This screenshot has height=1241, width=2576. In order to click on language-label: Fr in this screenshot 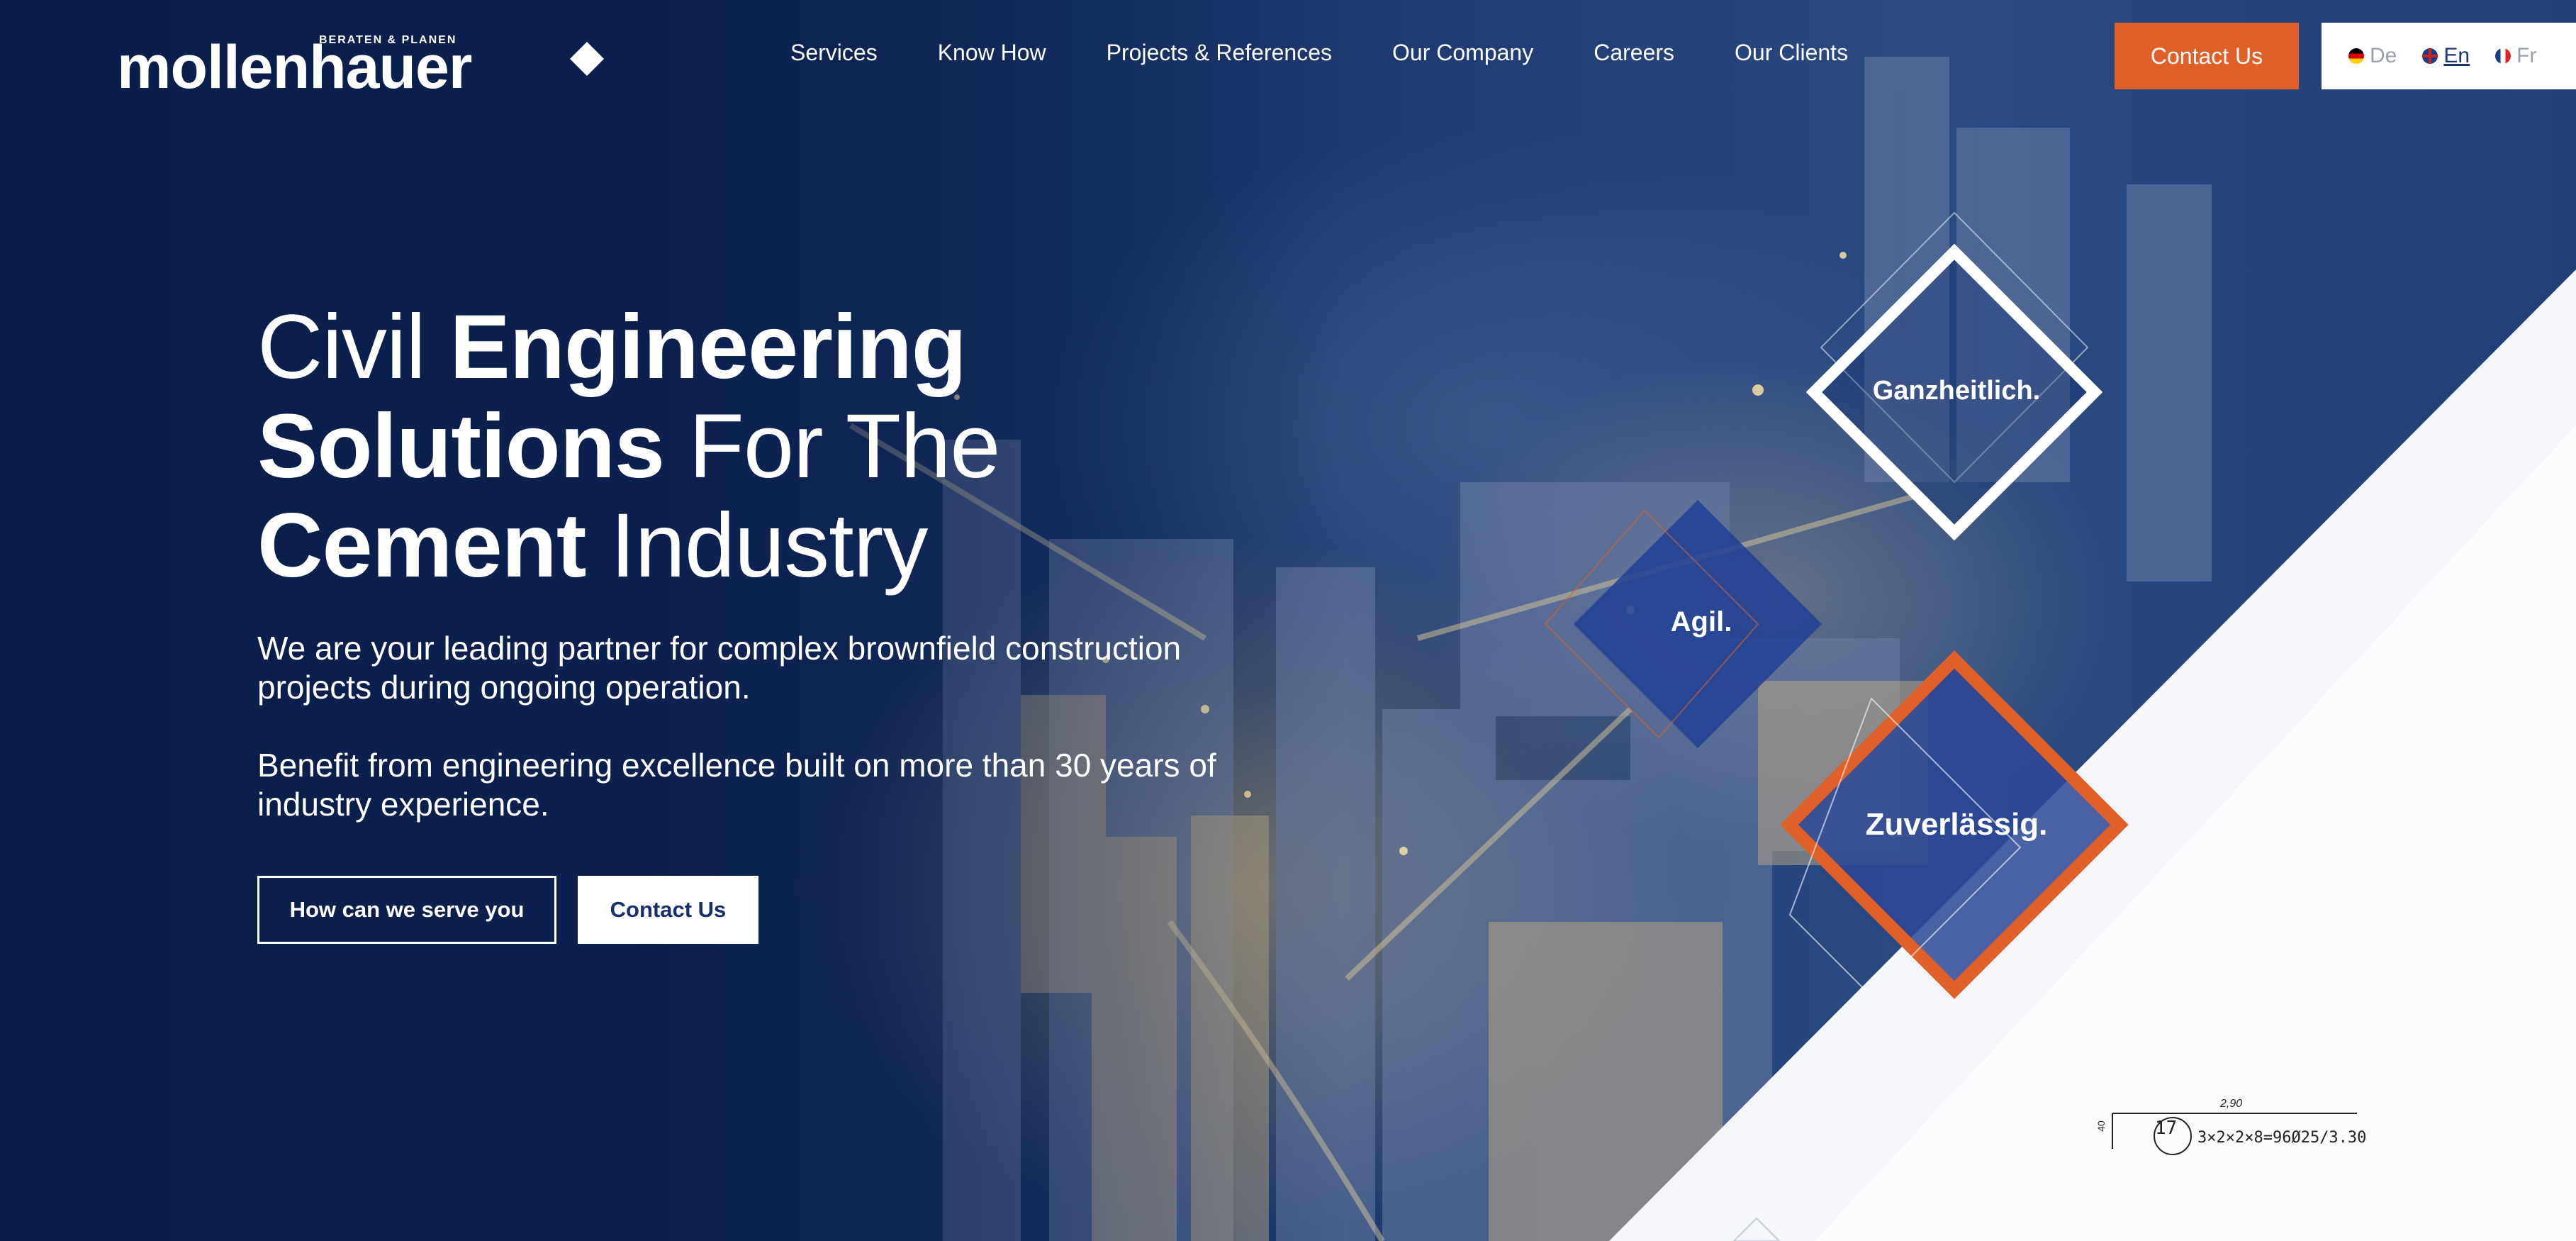, I will do `click(2526, 56)`.